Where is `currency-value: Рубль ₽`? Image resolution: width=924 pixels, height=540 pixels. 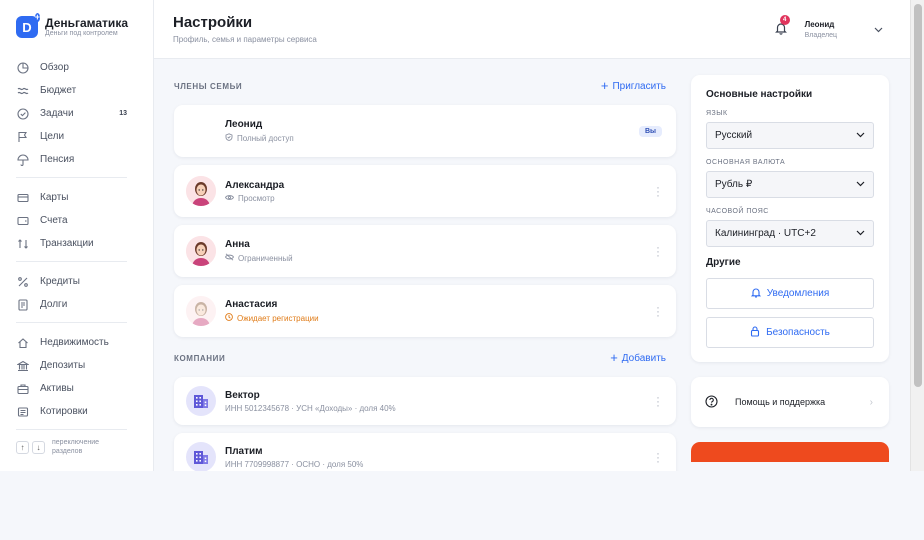
currency-value: Рубль ₽ is located at coordinates (734, 184).